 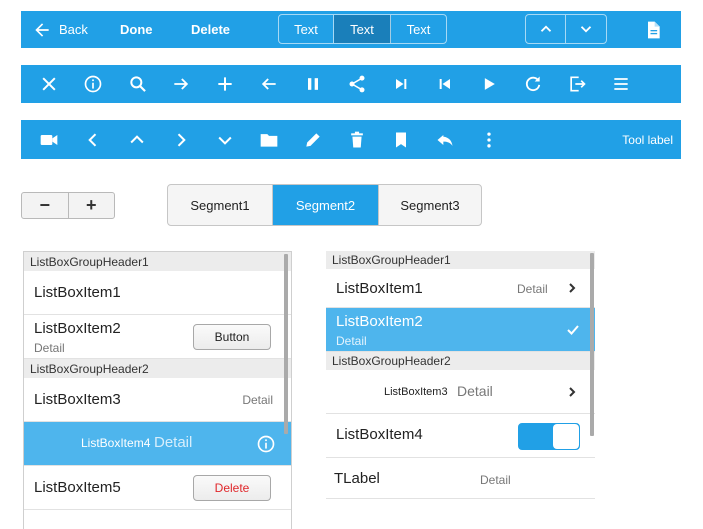 What do you see at coordinates (401, 140) in the screenshot?
I see `bookmark-icon` at bounding box center [401, 140].